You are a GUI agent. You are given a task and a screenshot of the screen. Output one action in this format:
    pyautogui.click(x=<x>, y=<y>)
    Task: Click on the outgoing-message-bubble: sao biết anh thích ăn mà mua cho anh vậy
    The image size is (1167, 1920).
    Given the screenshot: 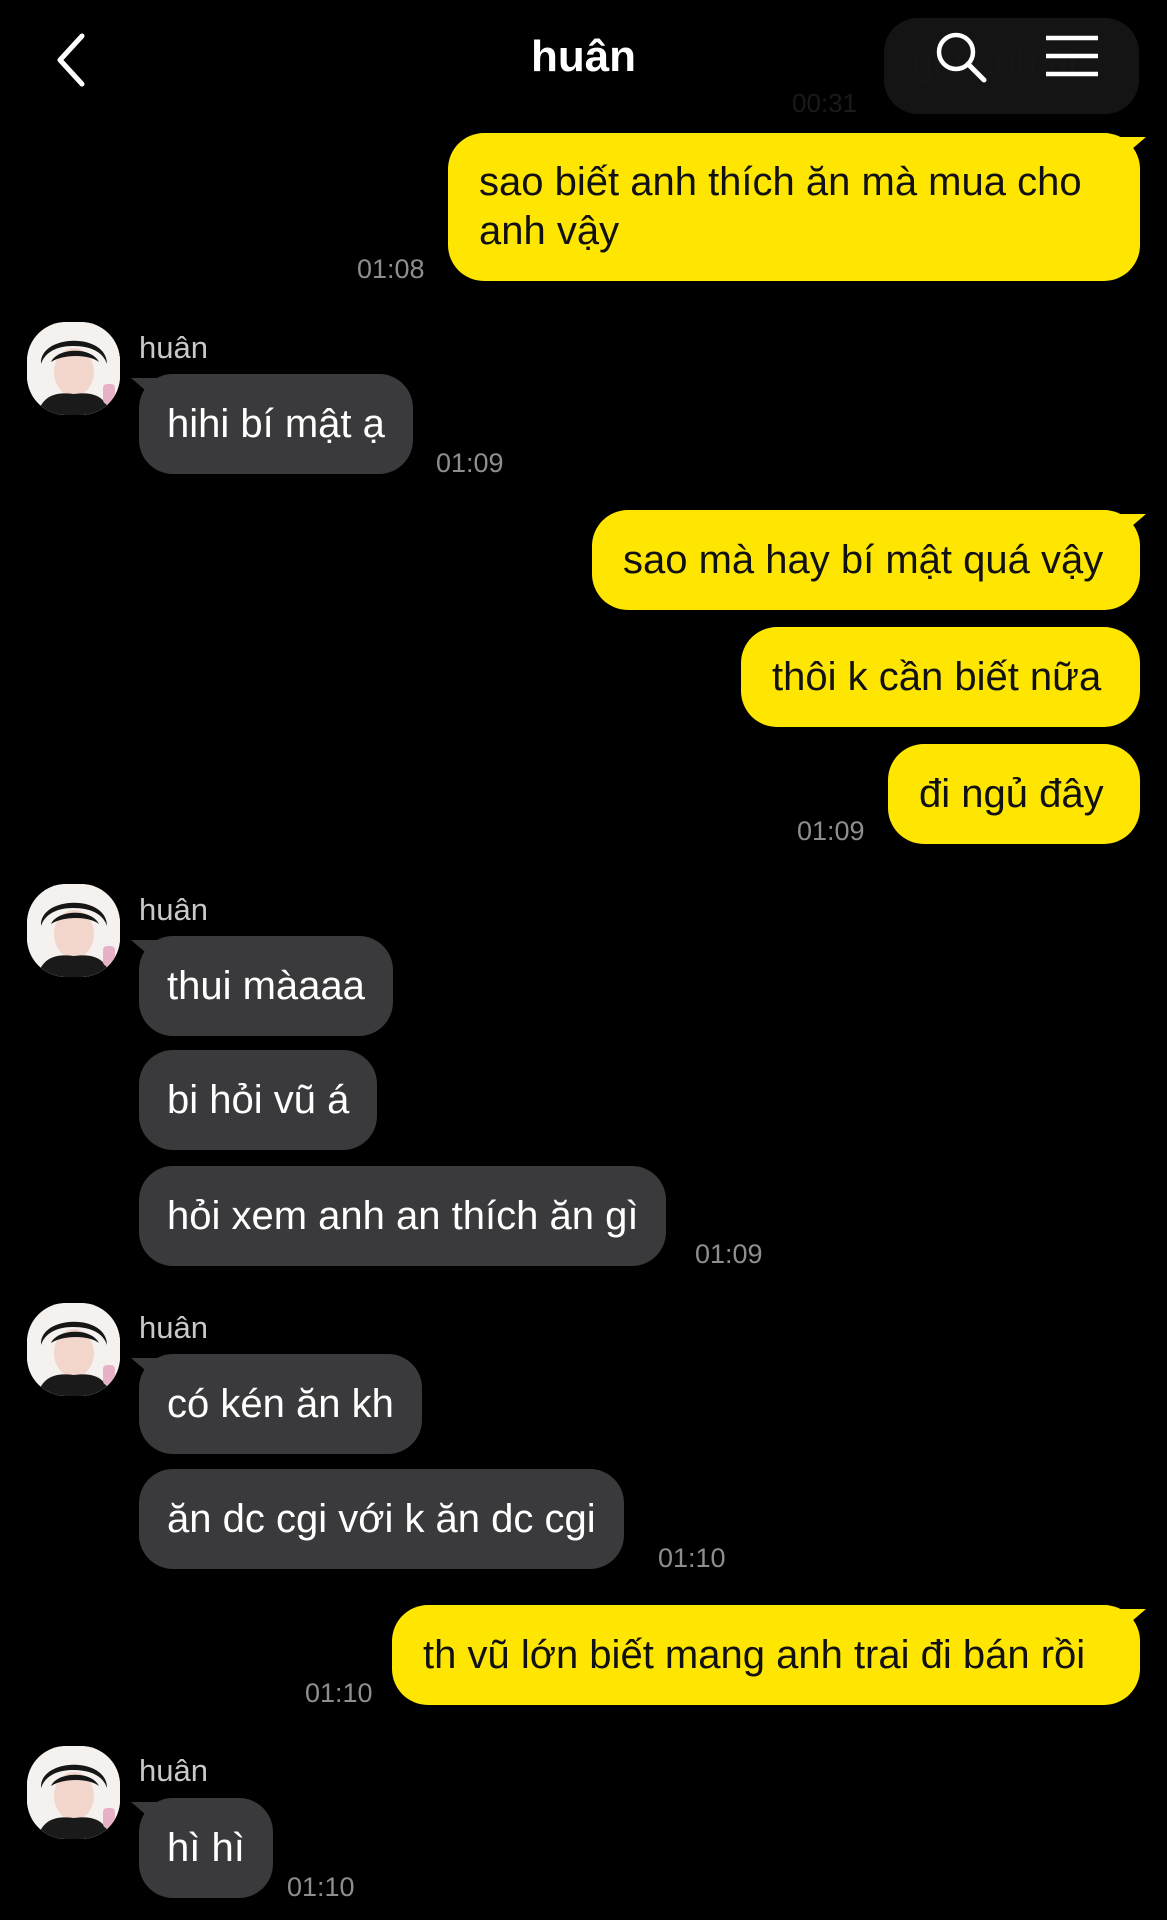 What is the action you would take?
    pyautogui.click(x=794, y=207)
    